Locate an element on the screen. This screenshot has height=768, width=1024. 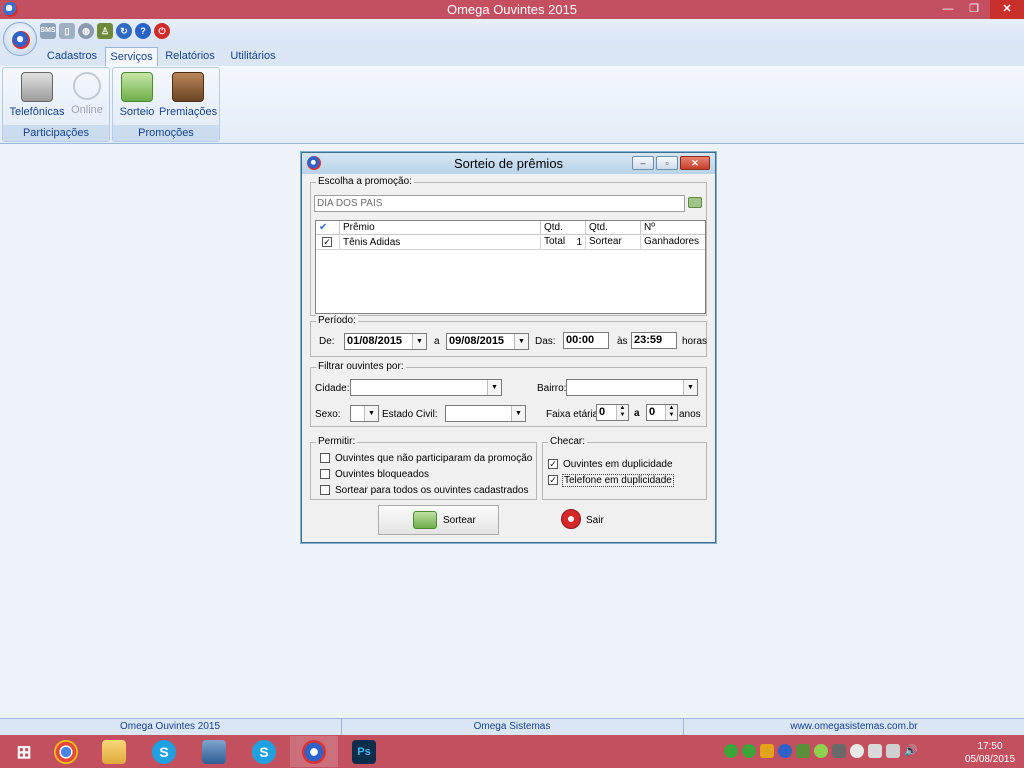
table-row-ganhadores is located at coordinates (673, 243).